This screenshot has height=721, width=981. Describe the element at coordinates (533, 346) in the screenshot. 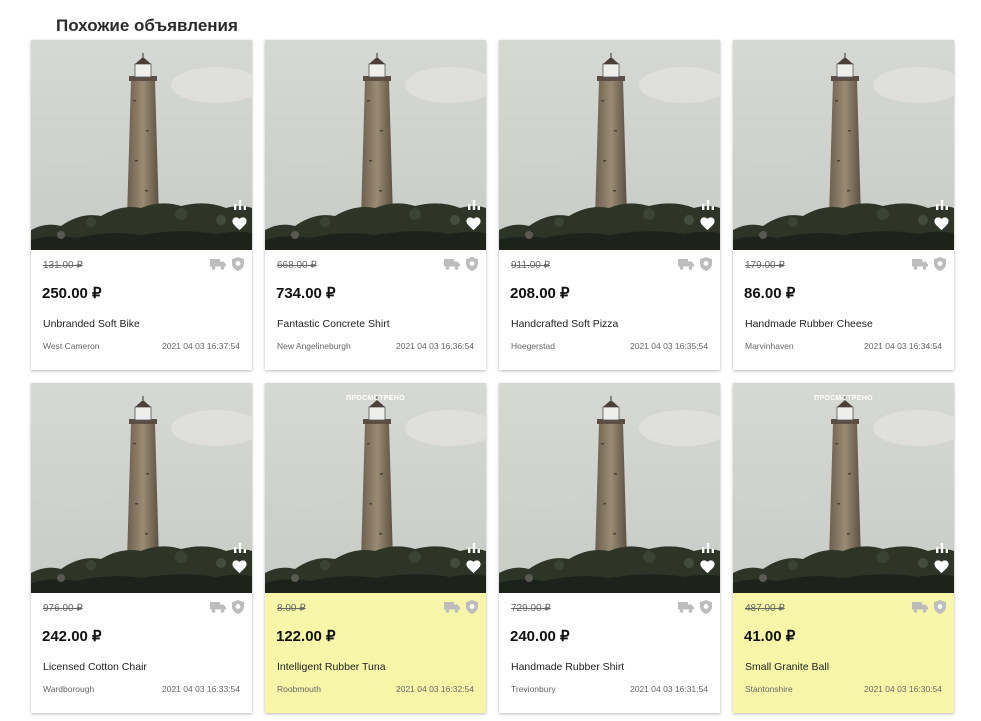

I see `city: Hoegerstad` at that location.